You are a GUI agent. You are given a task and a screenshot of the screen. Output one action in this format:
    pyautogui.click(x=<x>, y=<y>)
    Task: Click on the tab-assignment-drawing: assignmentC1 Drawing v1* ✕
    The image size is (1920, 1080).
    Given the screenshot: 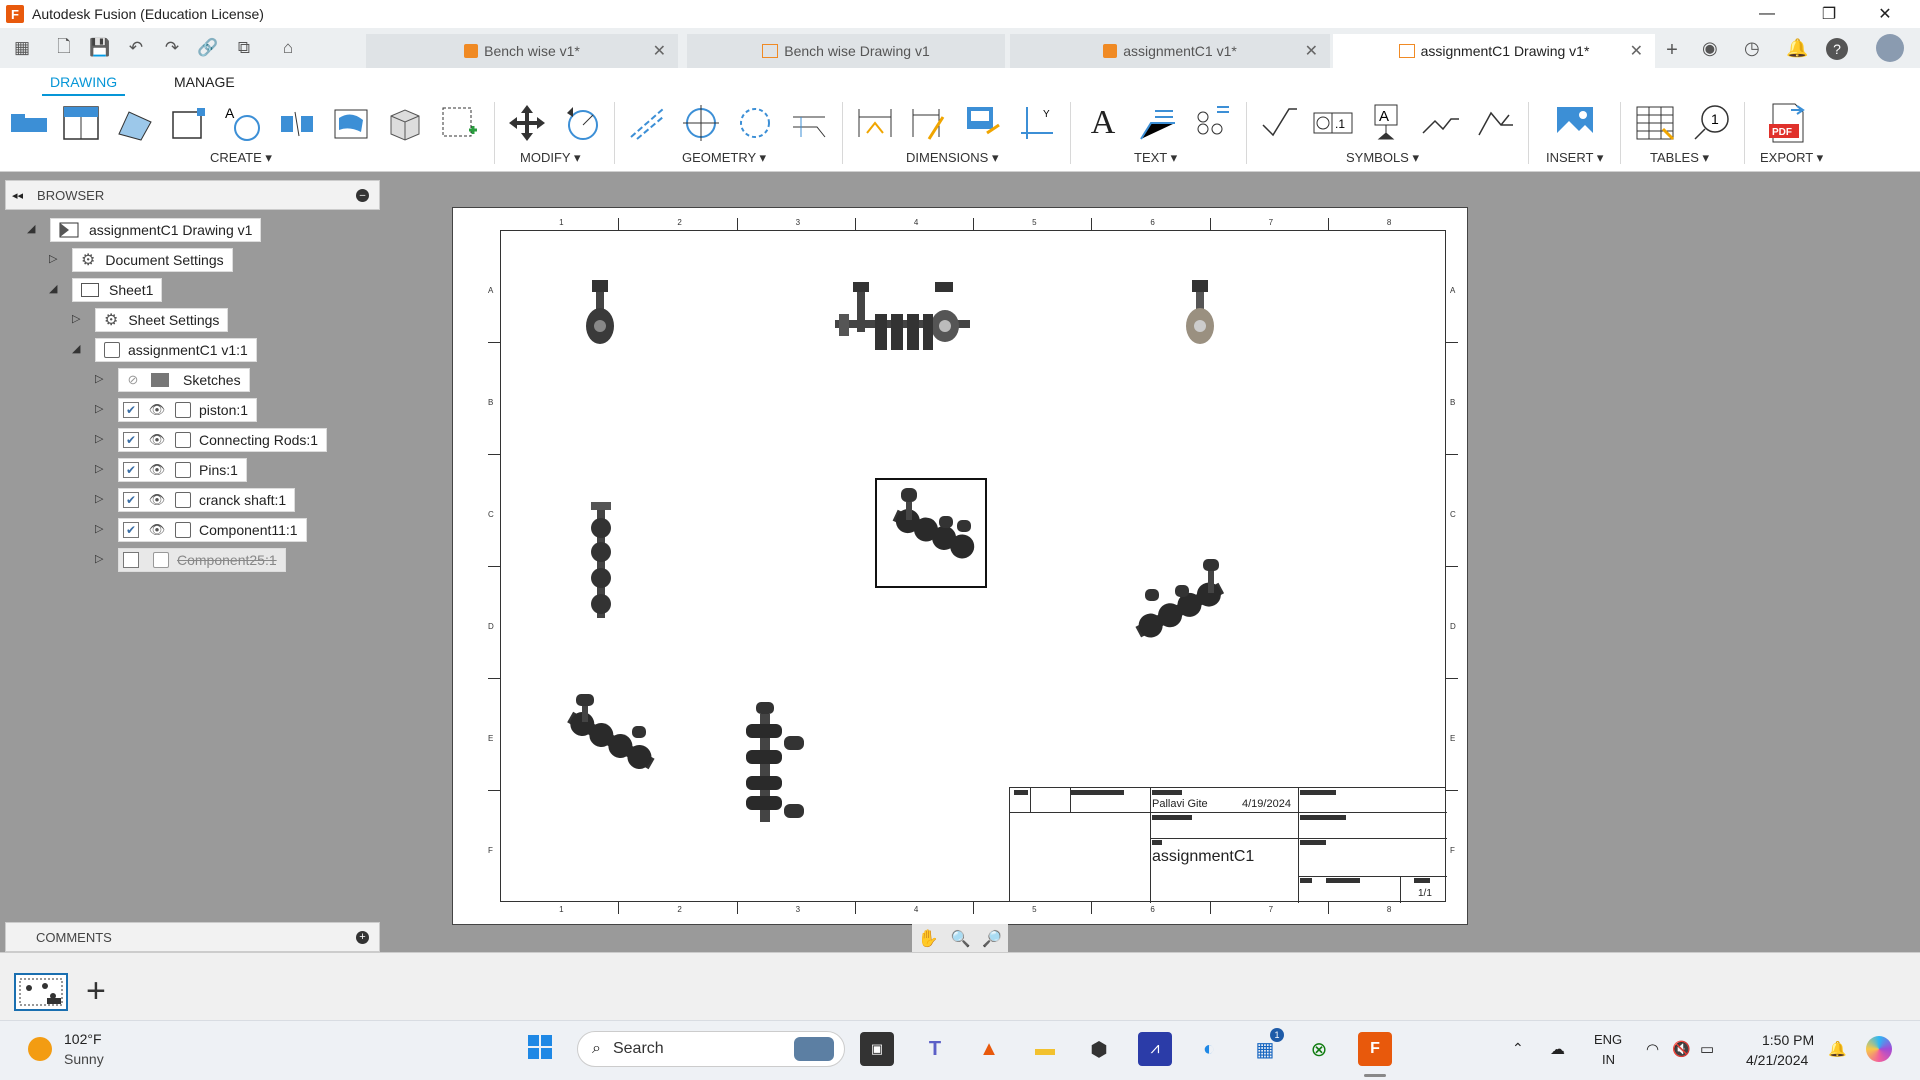 What is the action you would take?
    pyautogui.click(x=1494, y=51)
    